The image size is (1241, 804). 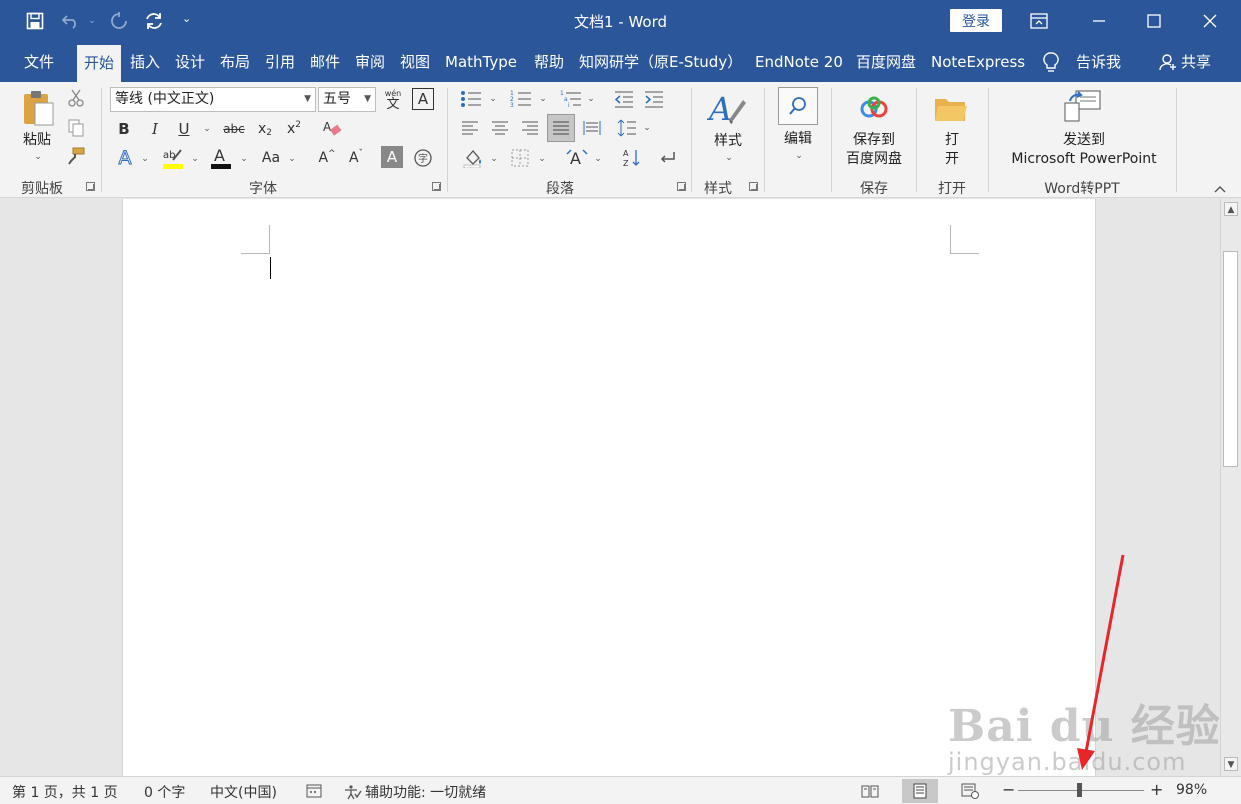 What do you see at coordinates (520, 158) in the screenshot?
I see `borders-icon` at bounding box center [520, 158].